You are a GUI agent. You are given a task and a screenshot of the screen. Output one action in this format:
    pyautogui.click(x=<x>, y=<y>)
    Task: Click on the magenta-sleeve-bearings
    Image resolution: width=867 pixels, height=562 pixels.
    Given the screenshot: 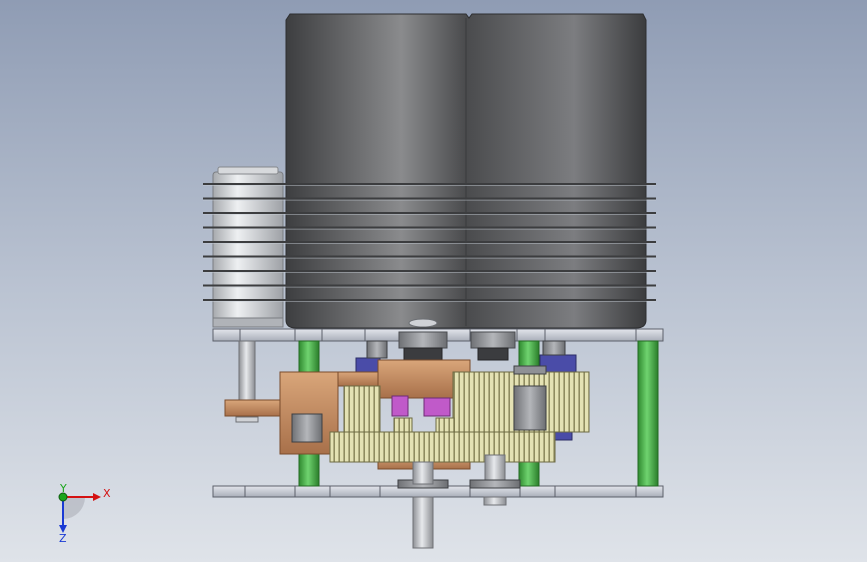 What is the action you would take?
    pyautogui.click(x=421, y=406)
    